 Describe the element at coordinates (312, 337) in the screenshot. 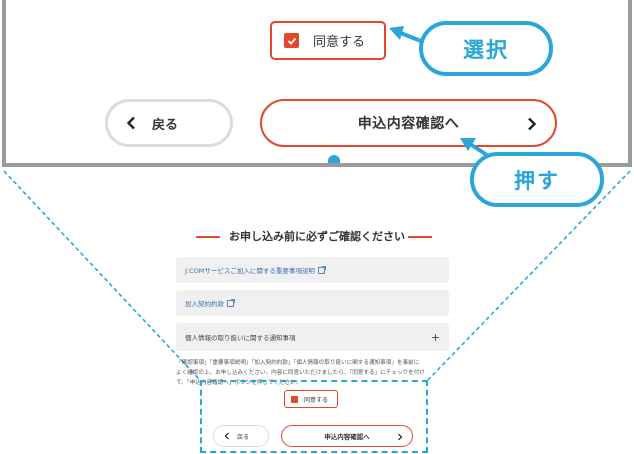

I see `accordion-privacy-notice: 個人情報の取り扱いに関する通知事項 +` at that location.